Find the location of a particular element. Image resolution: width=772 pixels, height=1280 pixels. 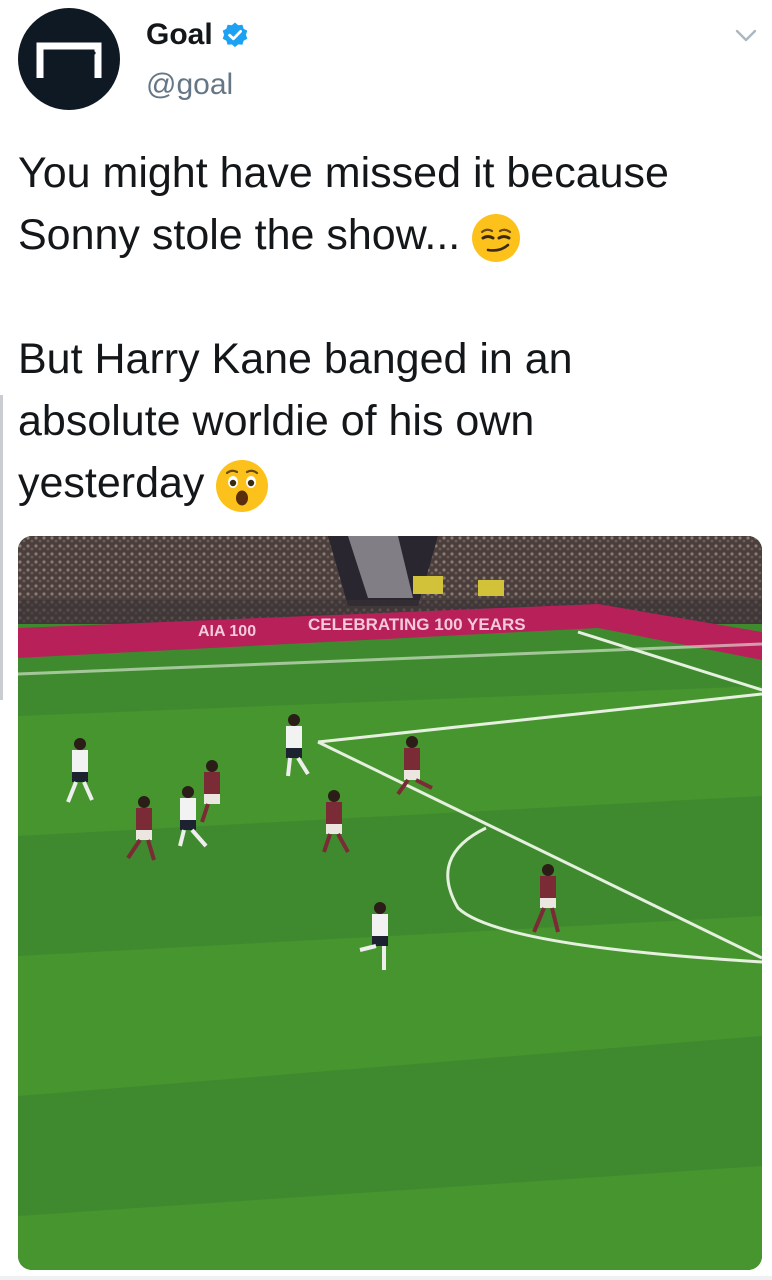

tweet-line: You might have missed it because is located at coordinates (343, 173).